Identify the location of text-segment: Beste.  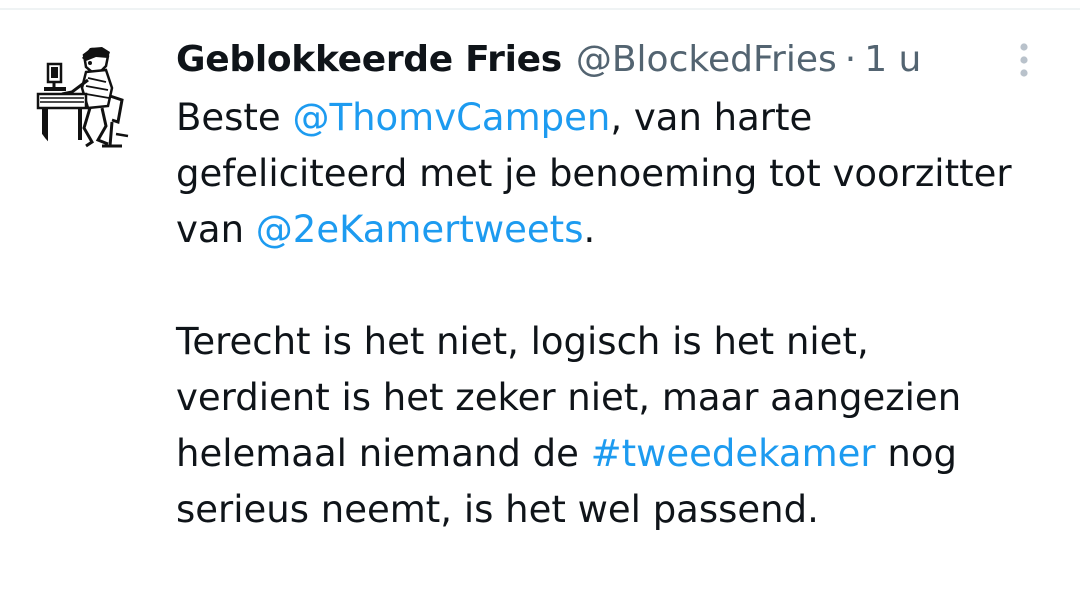
(234, 117).